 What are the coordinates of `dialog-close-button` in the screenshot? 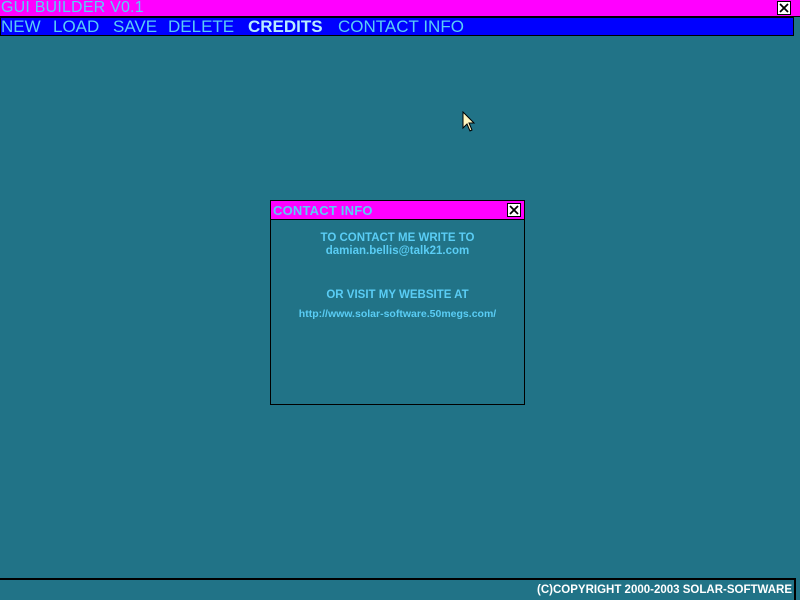 It's located at (514, 210).